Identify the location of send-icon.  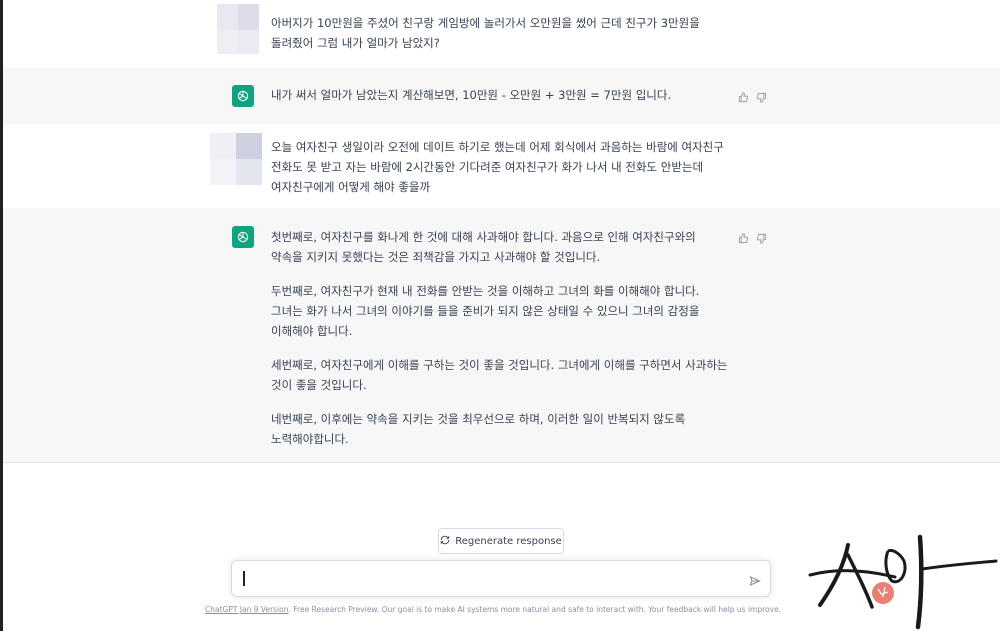
(755, 581).